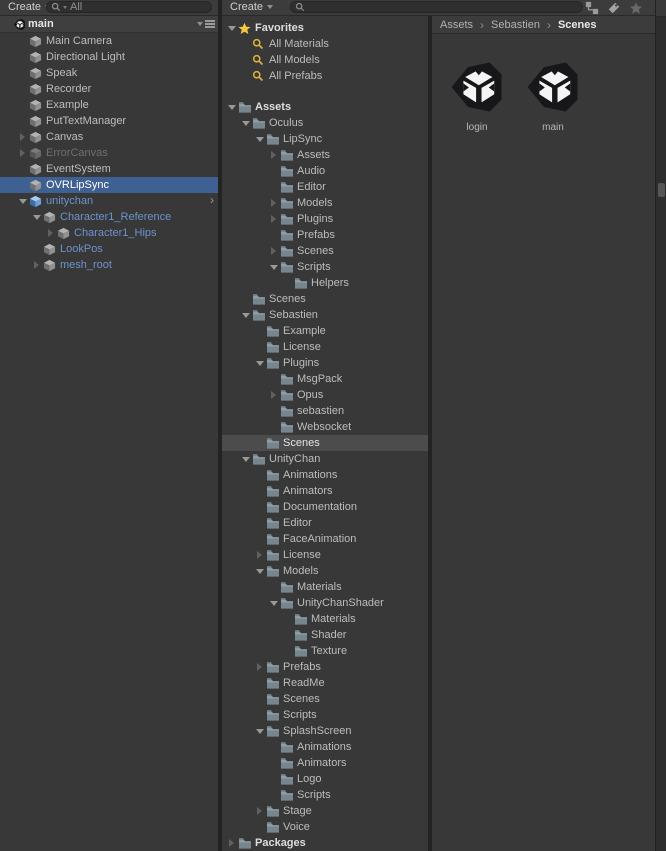 The height and width of the screenshot is (851, 666). Describe the element at coordinates (325, 331) in the screenshot. I see `tree-row: Example` at that location.